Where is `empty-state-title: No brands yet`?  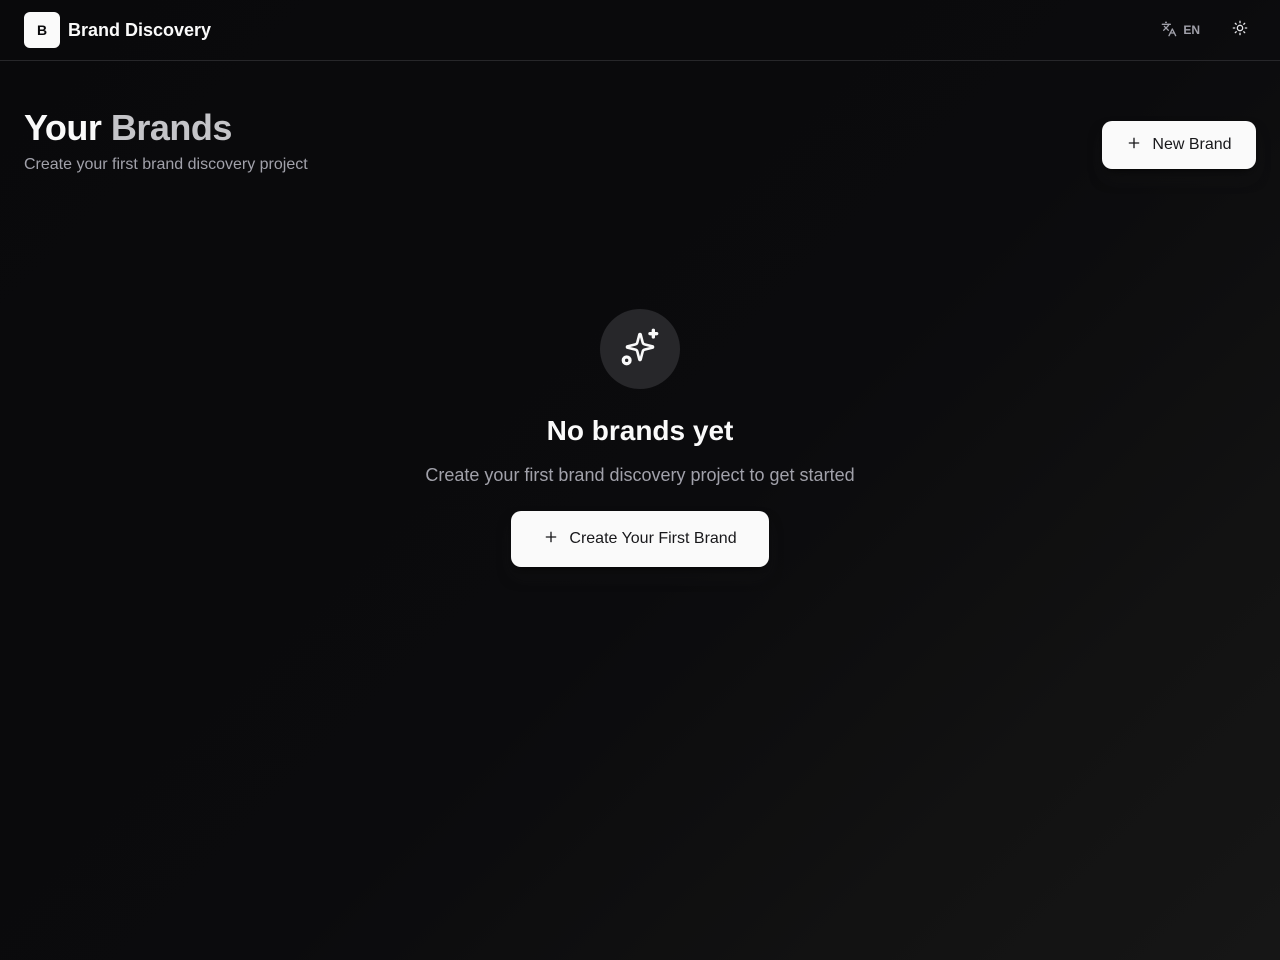
empty-state-title: No brands yet is located at coordinates (640, 430).